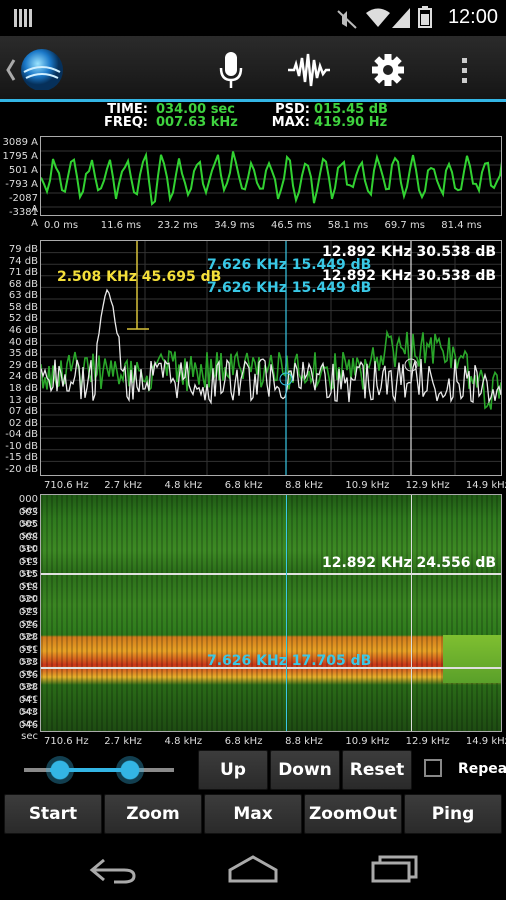 Image resolution: width=506 pixels, height=900 pixels. I want to click on spectrum-y-tick: 46 dB, so click(23, 331).